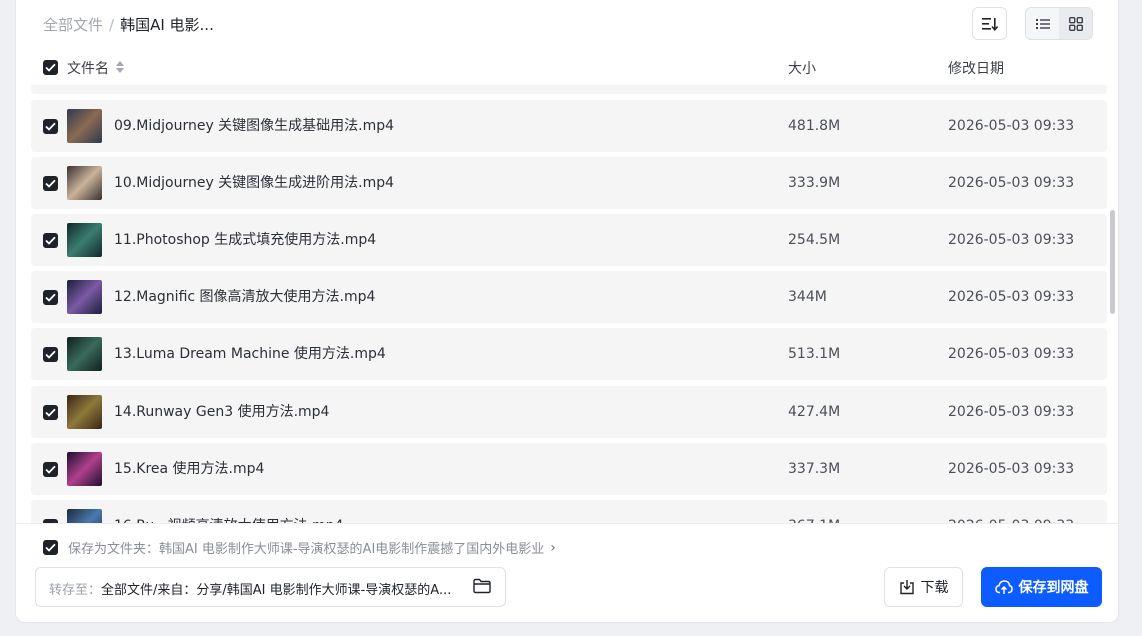  I want to click on scrollbar-thumb, so click(1112, 262).